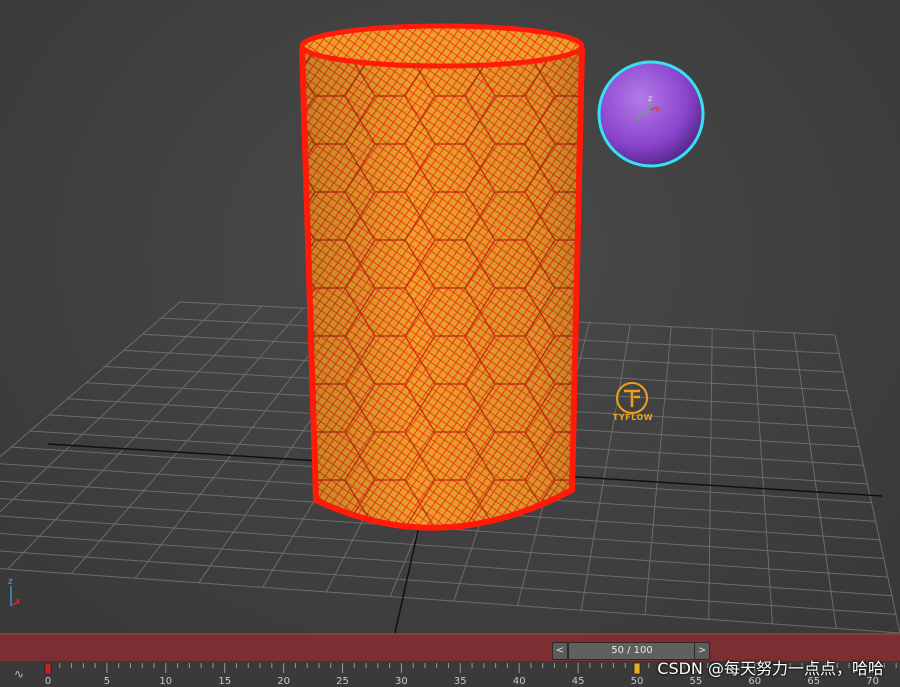  What do you see at coordinates (578, 681) in the screenshot?
I see `trackbar-tick-label: 45` at bounding box center [578, 681].